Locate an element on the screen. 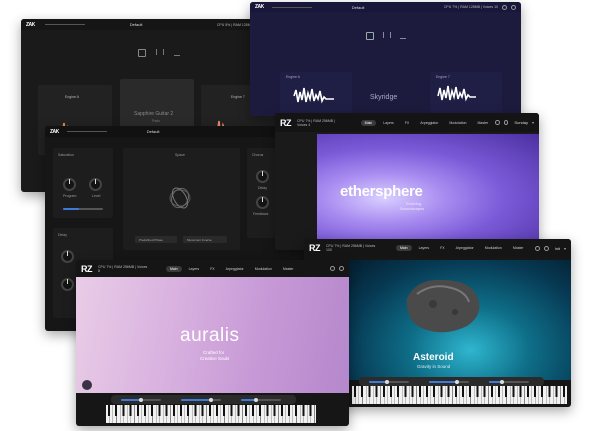  feedback-knob is located at coordinates (262, 202).